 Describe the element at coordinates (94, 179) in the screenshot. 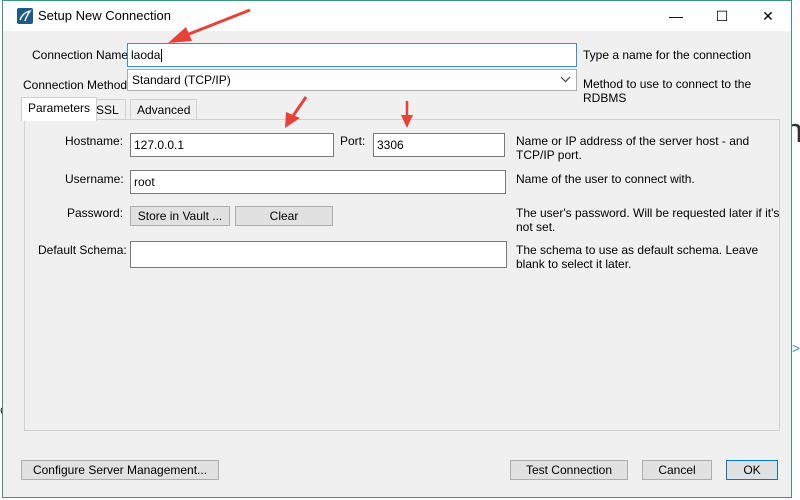

I see `username-label: Username:` at that location.